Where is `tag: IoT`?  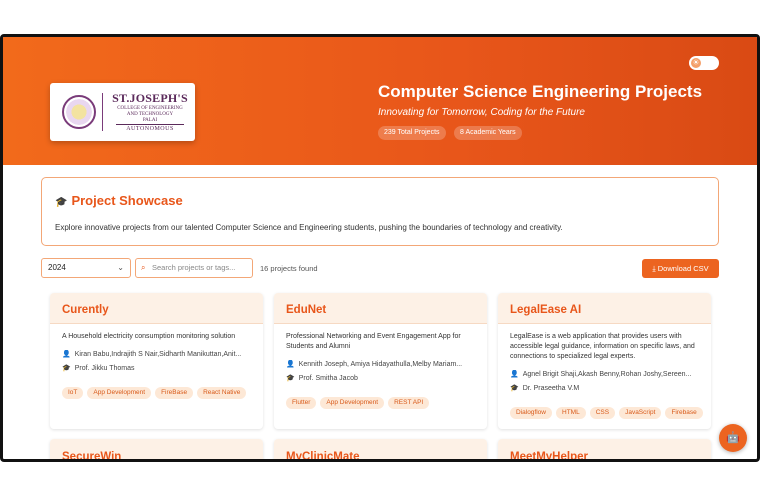
tag: IoT is located at coordinates (73, 393).